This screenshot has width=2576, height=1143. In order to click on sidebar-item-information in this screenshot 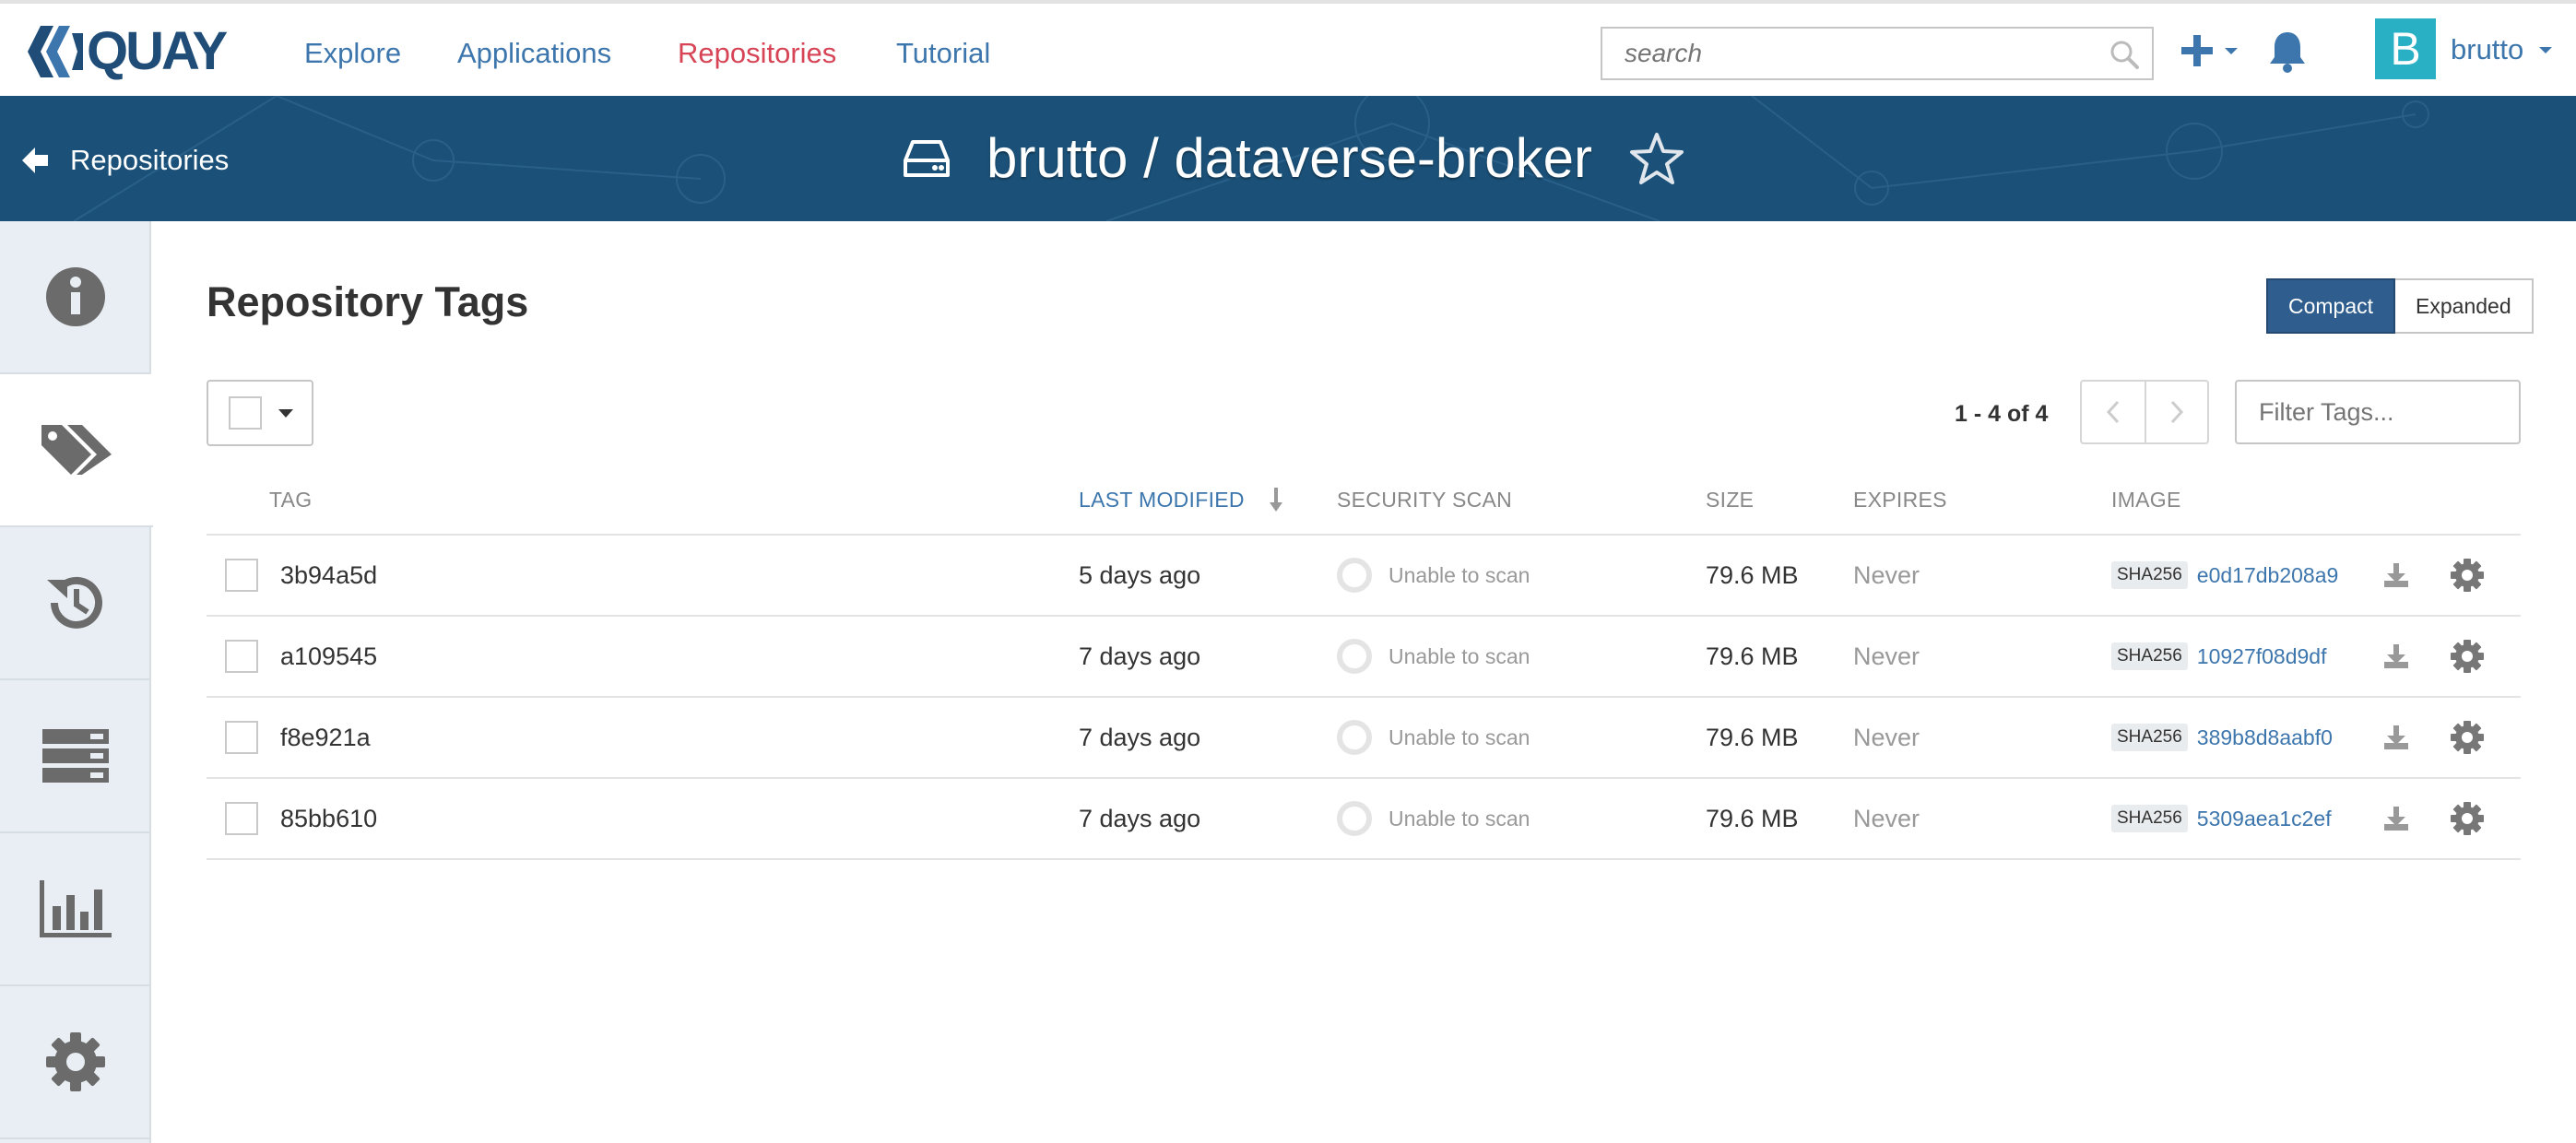, I will do `click(75, 297)`.